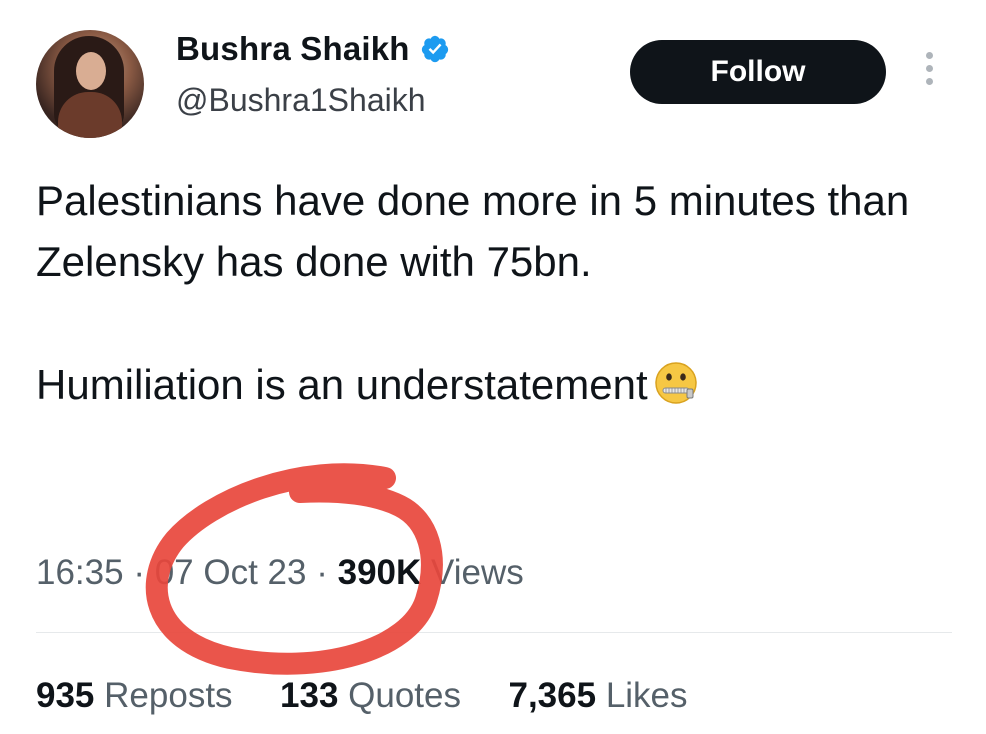  I want to click on likes-stat: 7,365 Likes, so click(597, 695).